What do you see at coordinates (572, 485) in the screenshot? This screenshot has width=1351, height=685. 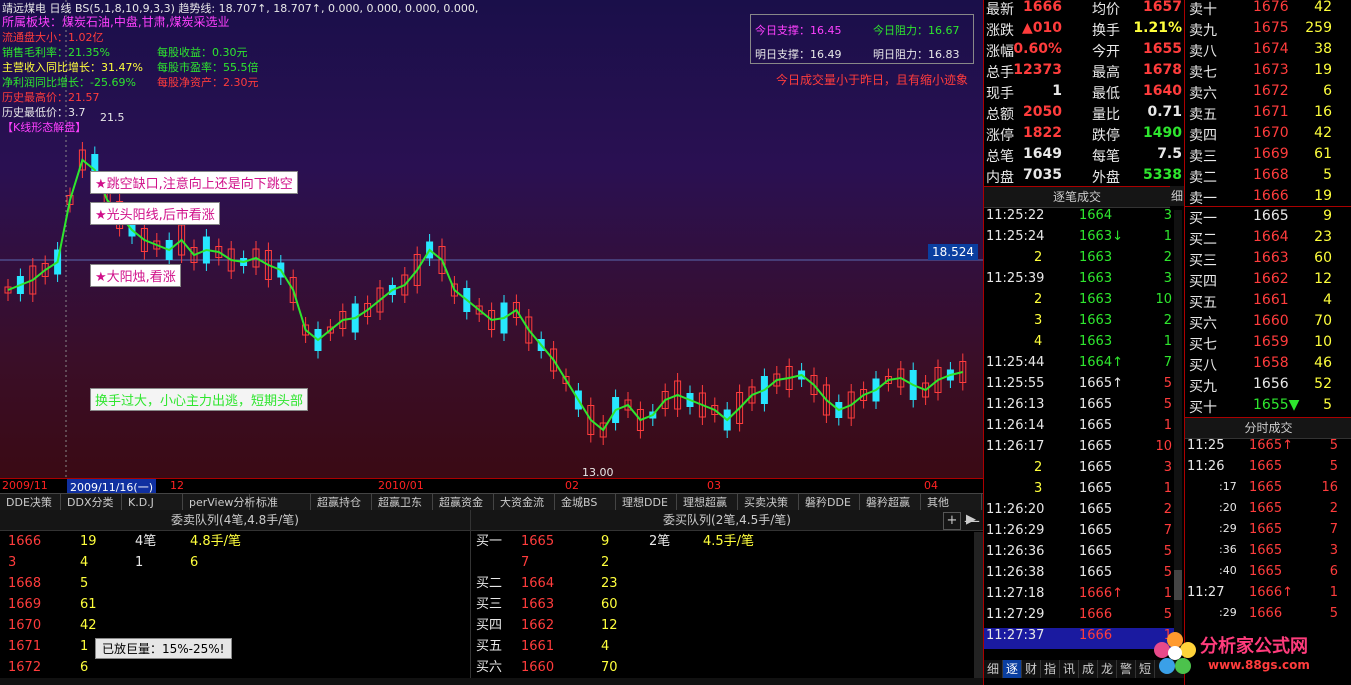 I see `axis-label: 02` at bounding box center [572, 485].